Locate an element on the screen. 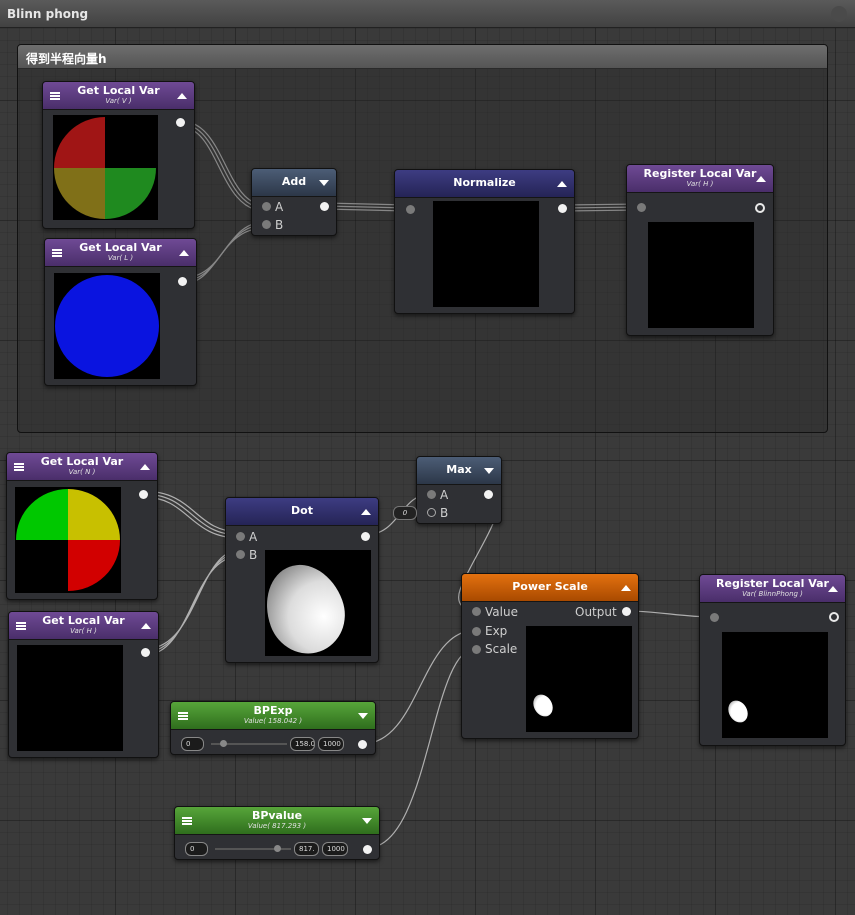 The height and width of the screenshot is (915, 855). node-power-scale: Power Scale Value Exp Scale Output is located at coordinates (550, 656).